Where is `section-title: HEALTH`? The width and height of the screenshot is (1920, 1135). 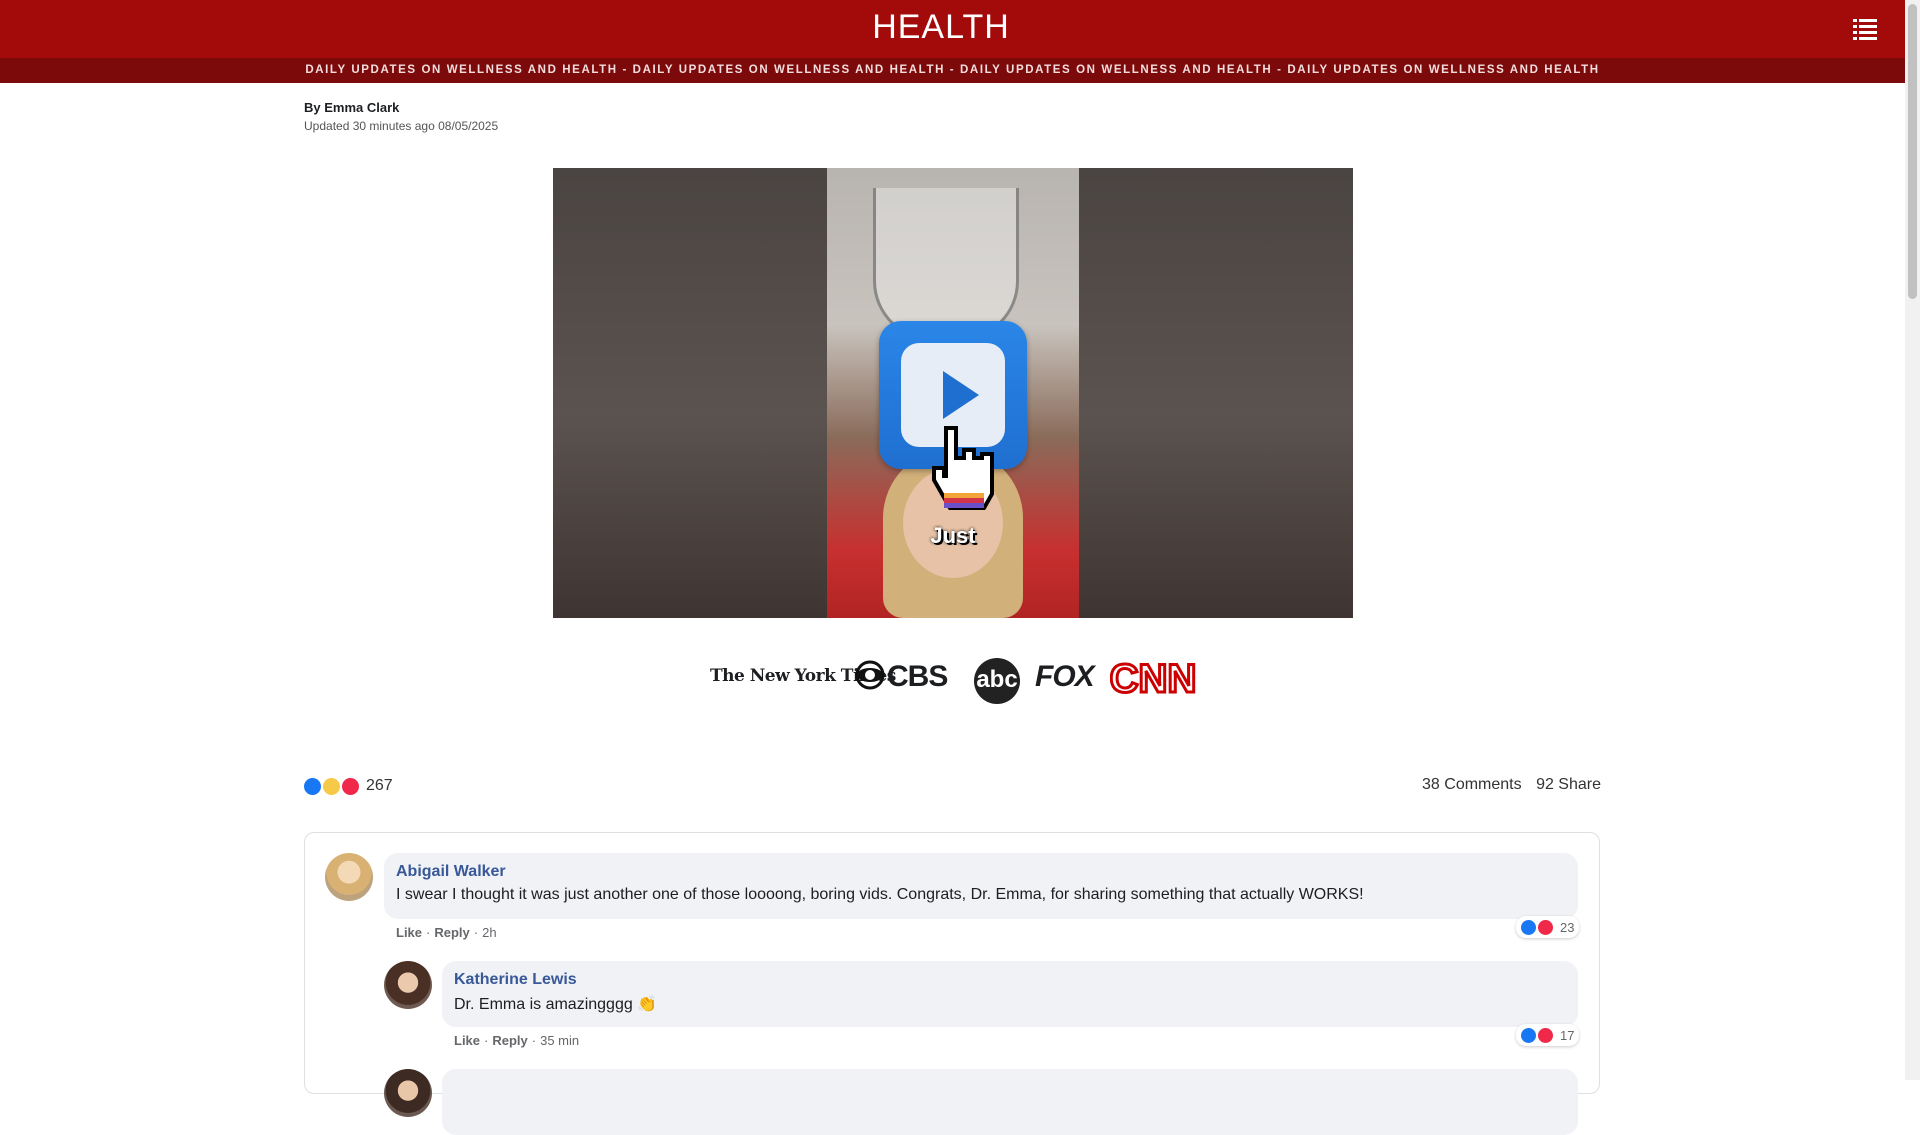 section-title: HEALTH is located at coordinates (941, 27).